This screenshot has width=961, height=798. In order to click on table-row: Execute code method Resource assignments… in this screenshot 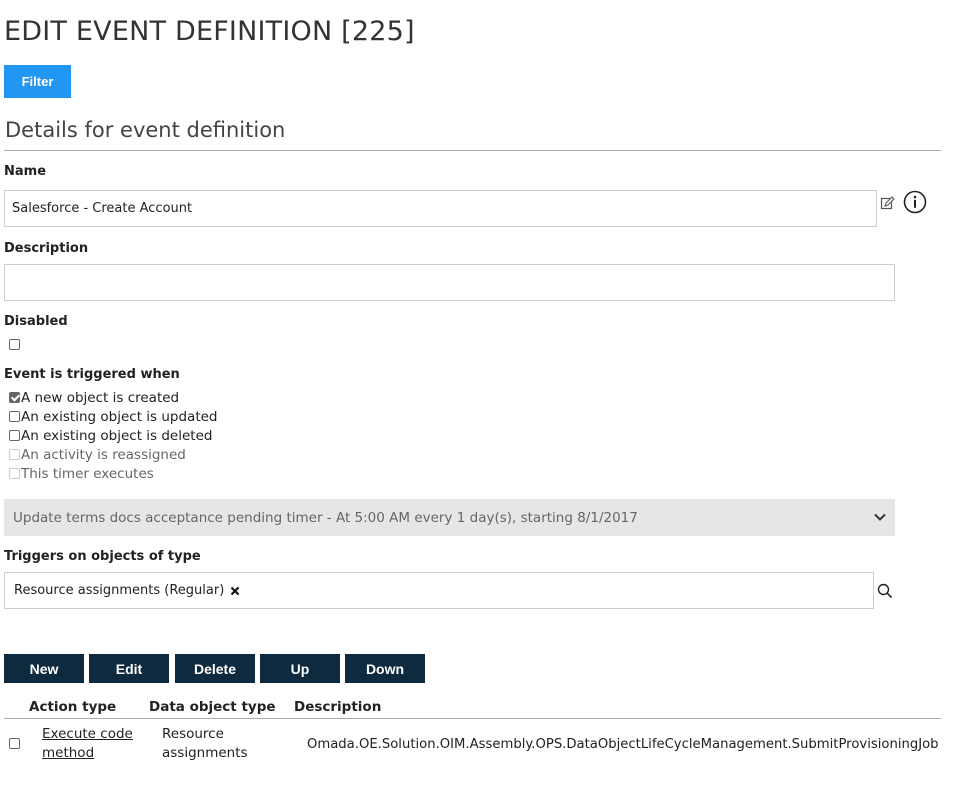, I will do `click(480, 745)`.